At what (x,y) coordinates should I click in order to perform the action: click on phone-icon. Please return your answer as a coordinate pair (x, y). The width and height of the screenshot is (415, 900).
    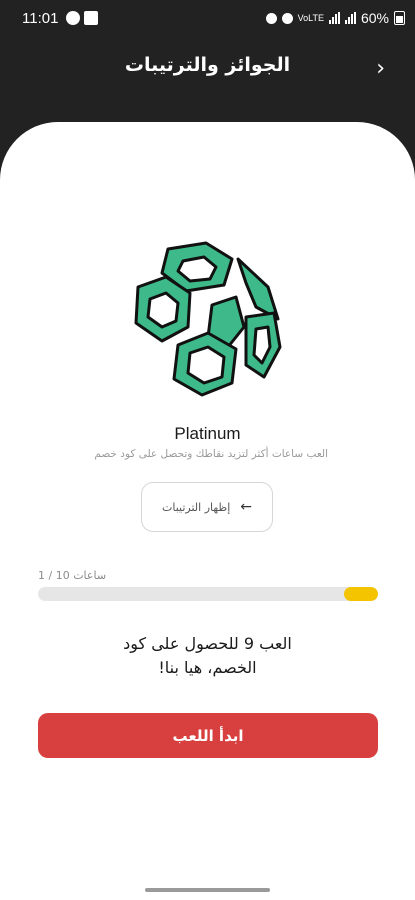
    Looking at the image, I should click on (73, 18).